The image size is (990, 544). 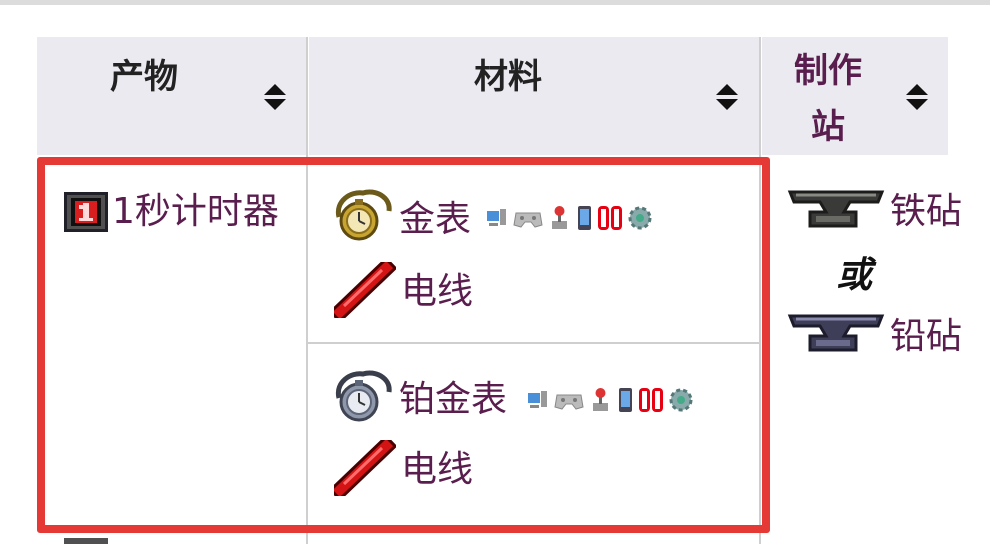 What do you see at coordinates (727, 97) in the screenshot?
I see `sort-materials-icon` at bounding box center [727, 97].